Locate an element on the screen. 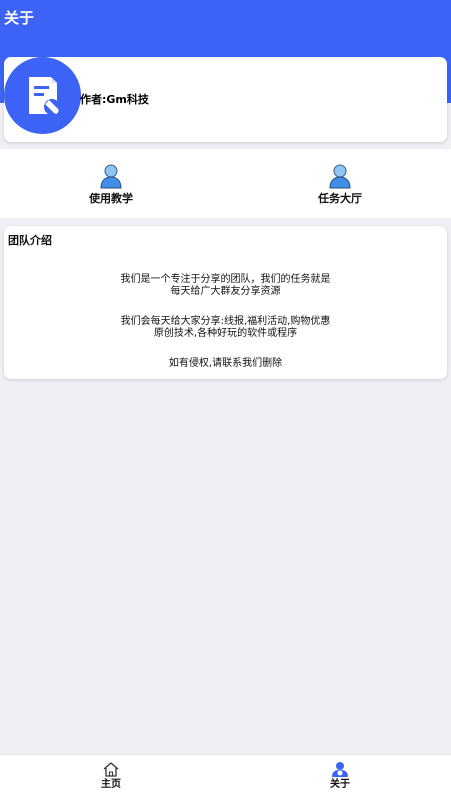  tutorial-link: 使用教学 is located at coordinates (111, 184).